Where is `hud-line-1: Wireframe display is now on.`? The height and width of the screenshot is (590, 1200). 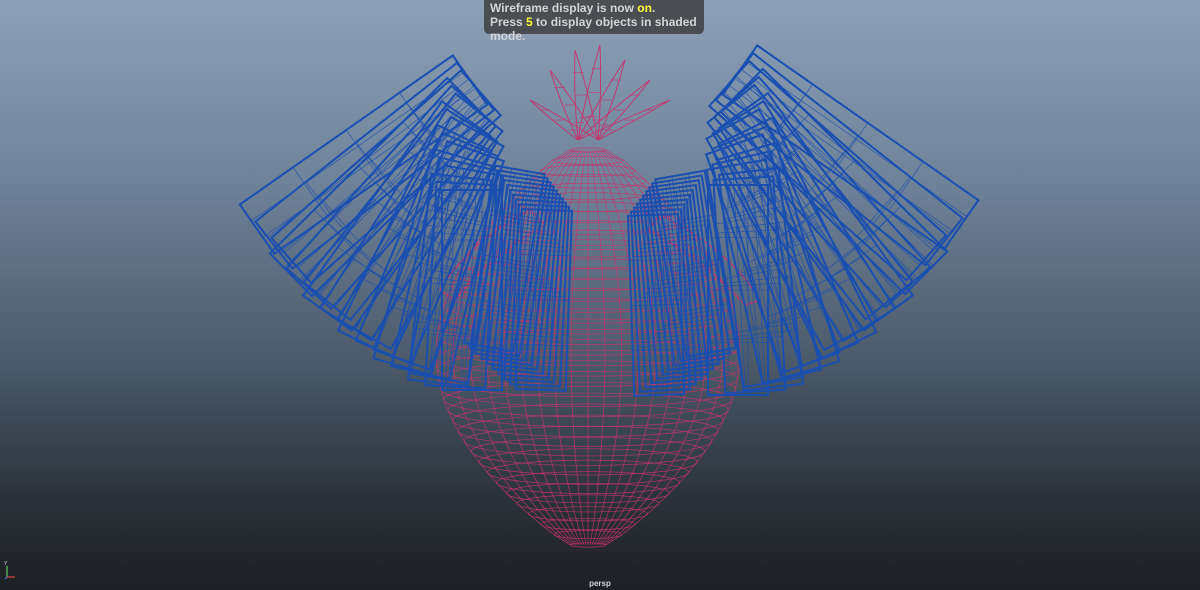
hud-line-1: Wireframe display is now on. is located at coordinates (594, 8).